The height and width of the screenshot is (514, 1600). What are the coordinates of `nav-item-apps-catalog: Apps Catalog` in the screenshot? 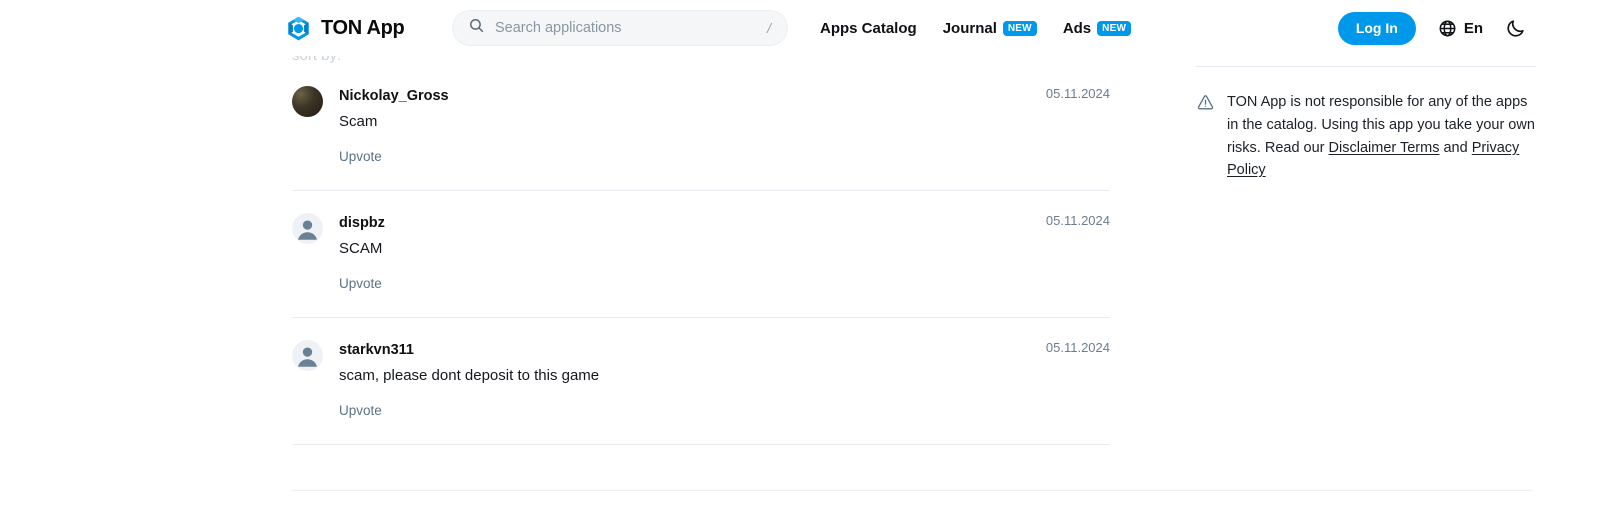 It's located at (868, 28).